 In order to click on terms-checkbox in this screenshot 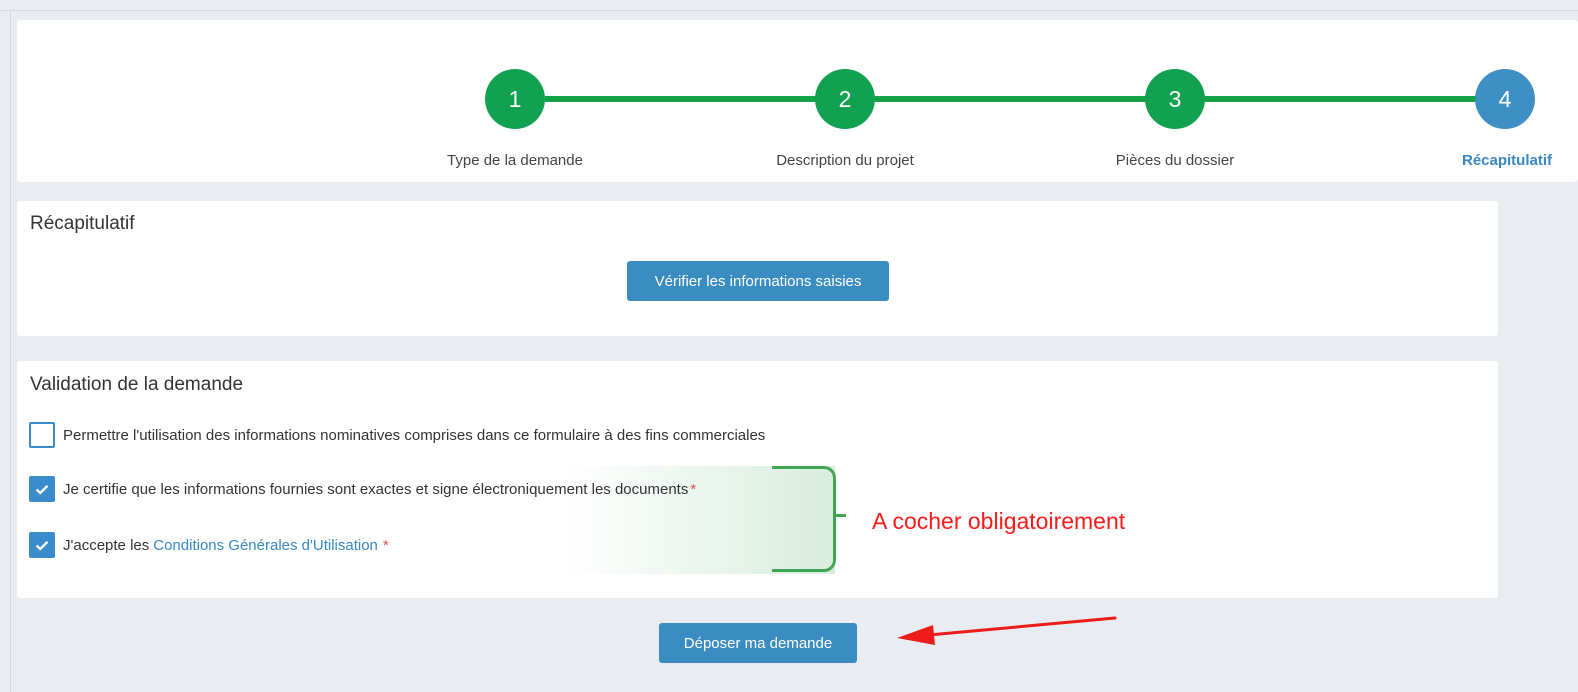, I will do `click(42, 545)`.